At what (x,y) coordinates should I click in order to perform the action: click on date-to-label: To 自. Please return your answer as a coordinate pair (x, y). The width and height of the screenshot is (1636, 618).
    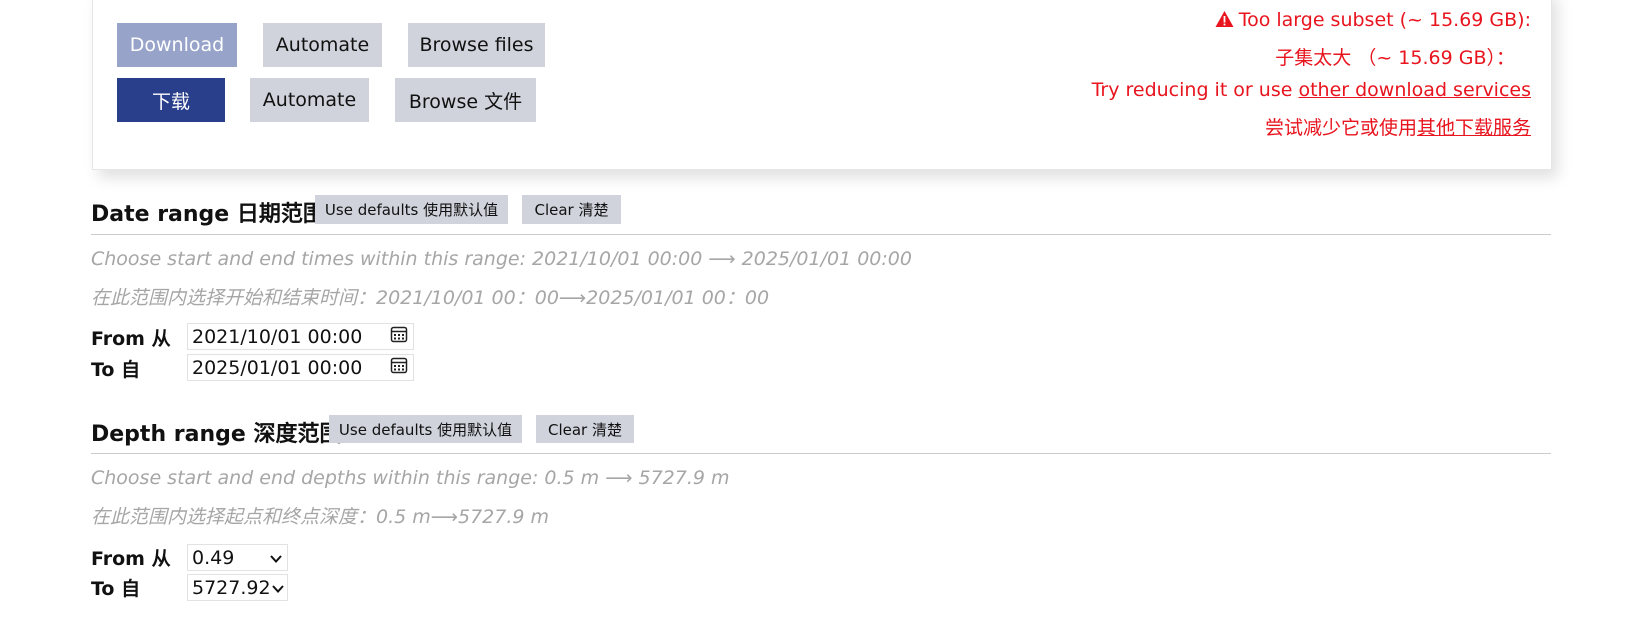
    Looking at the image, I should click on (116, 370).